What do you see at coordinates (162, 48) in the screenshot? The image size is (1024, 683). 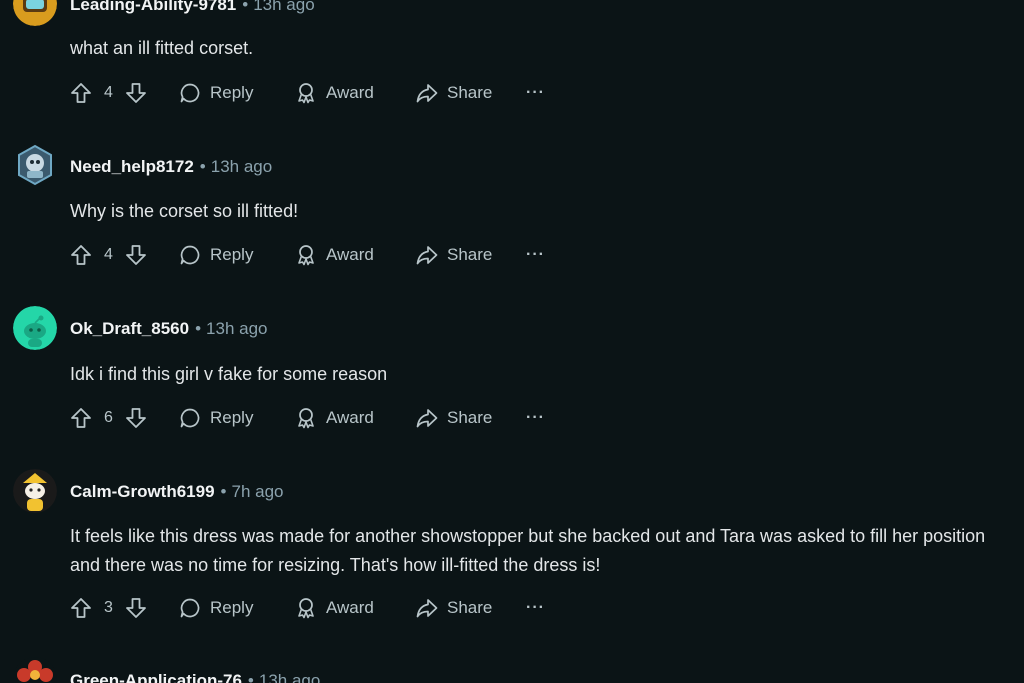 I see `comment-text: what an ill fitted corset.` at bounding box center [162, 48].